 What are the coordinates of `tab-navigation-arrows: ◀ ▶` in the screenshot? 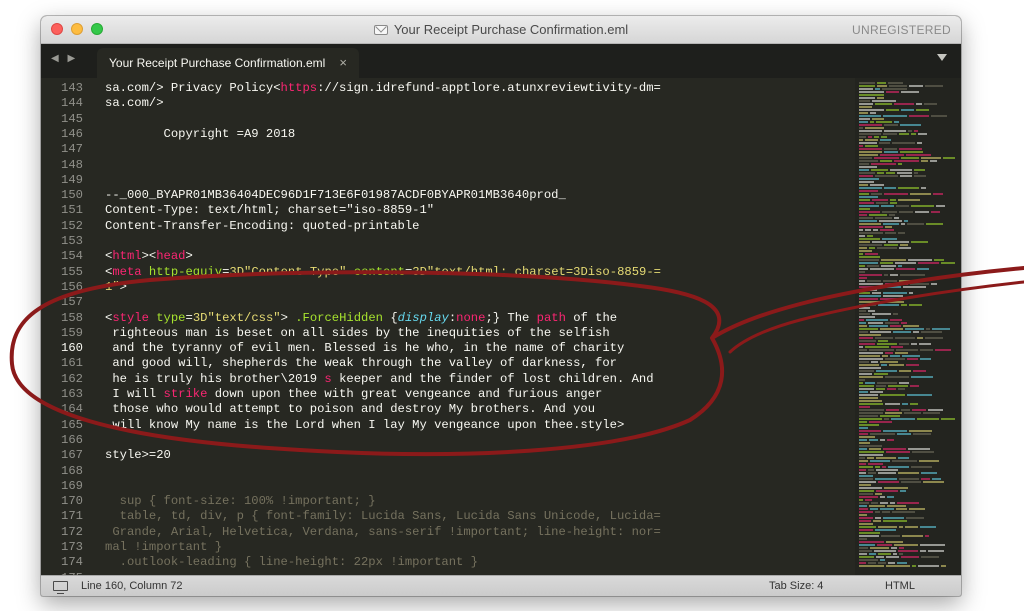 It's located at (64, 58).